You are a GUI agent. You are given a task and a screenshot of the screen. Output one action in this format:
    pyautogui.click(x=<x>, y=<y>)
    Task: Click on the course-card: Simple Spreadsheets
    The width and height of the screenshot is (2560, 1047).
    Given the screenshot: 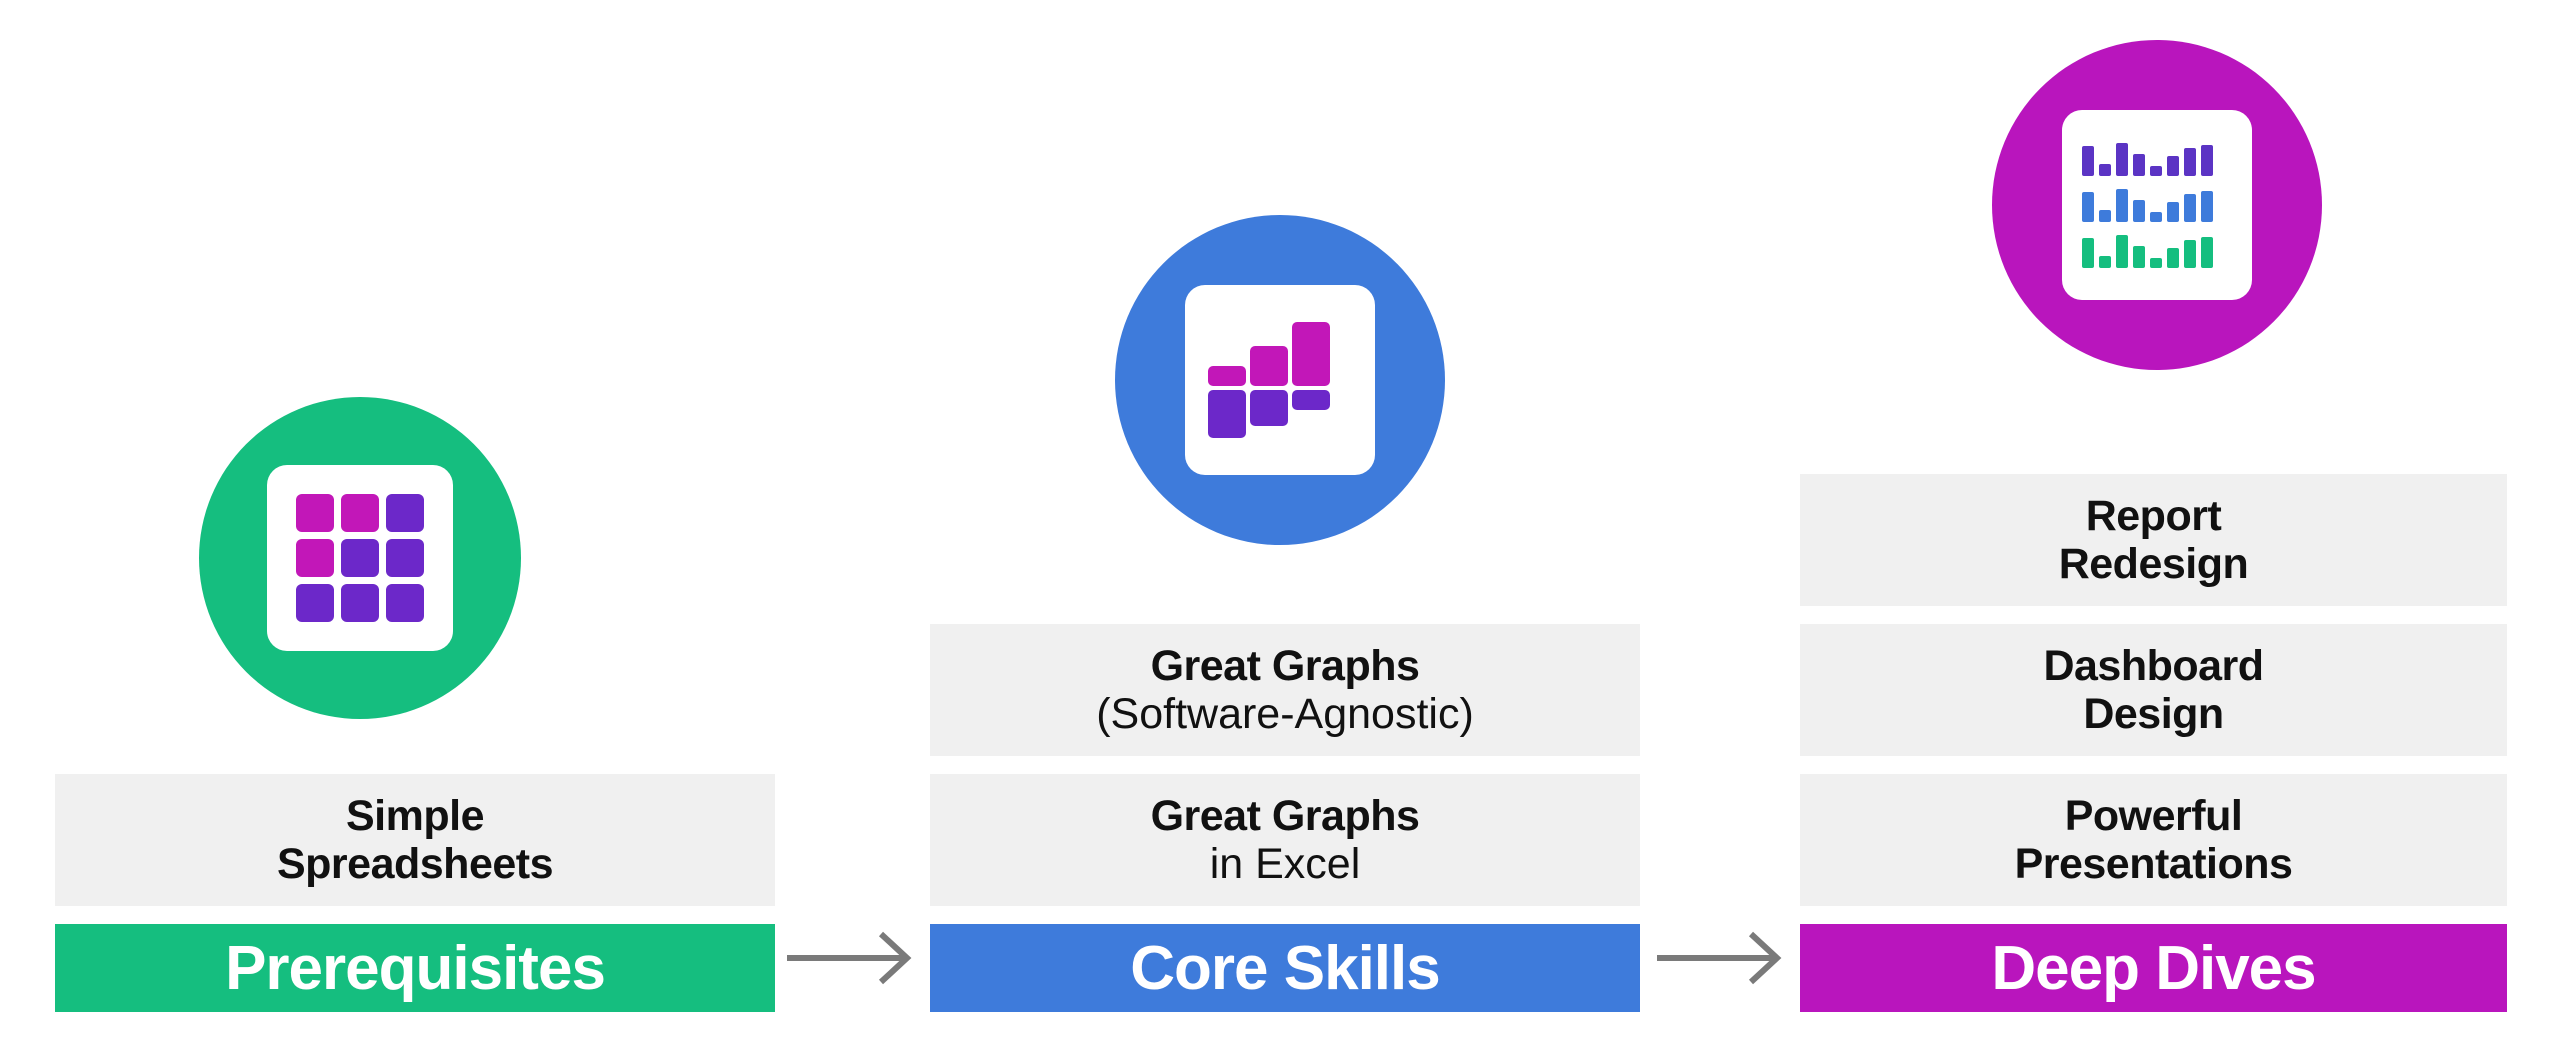 What is the action you would take?
    pyautogui.click(x=415, y=840)
    